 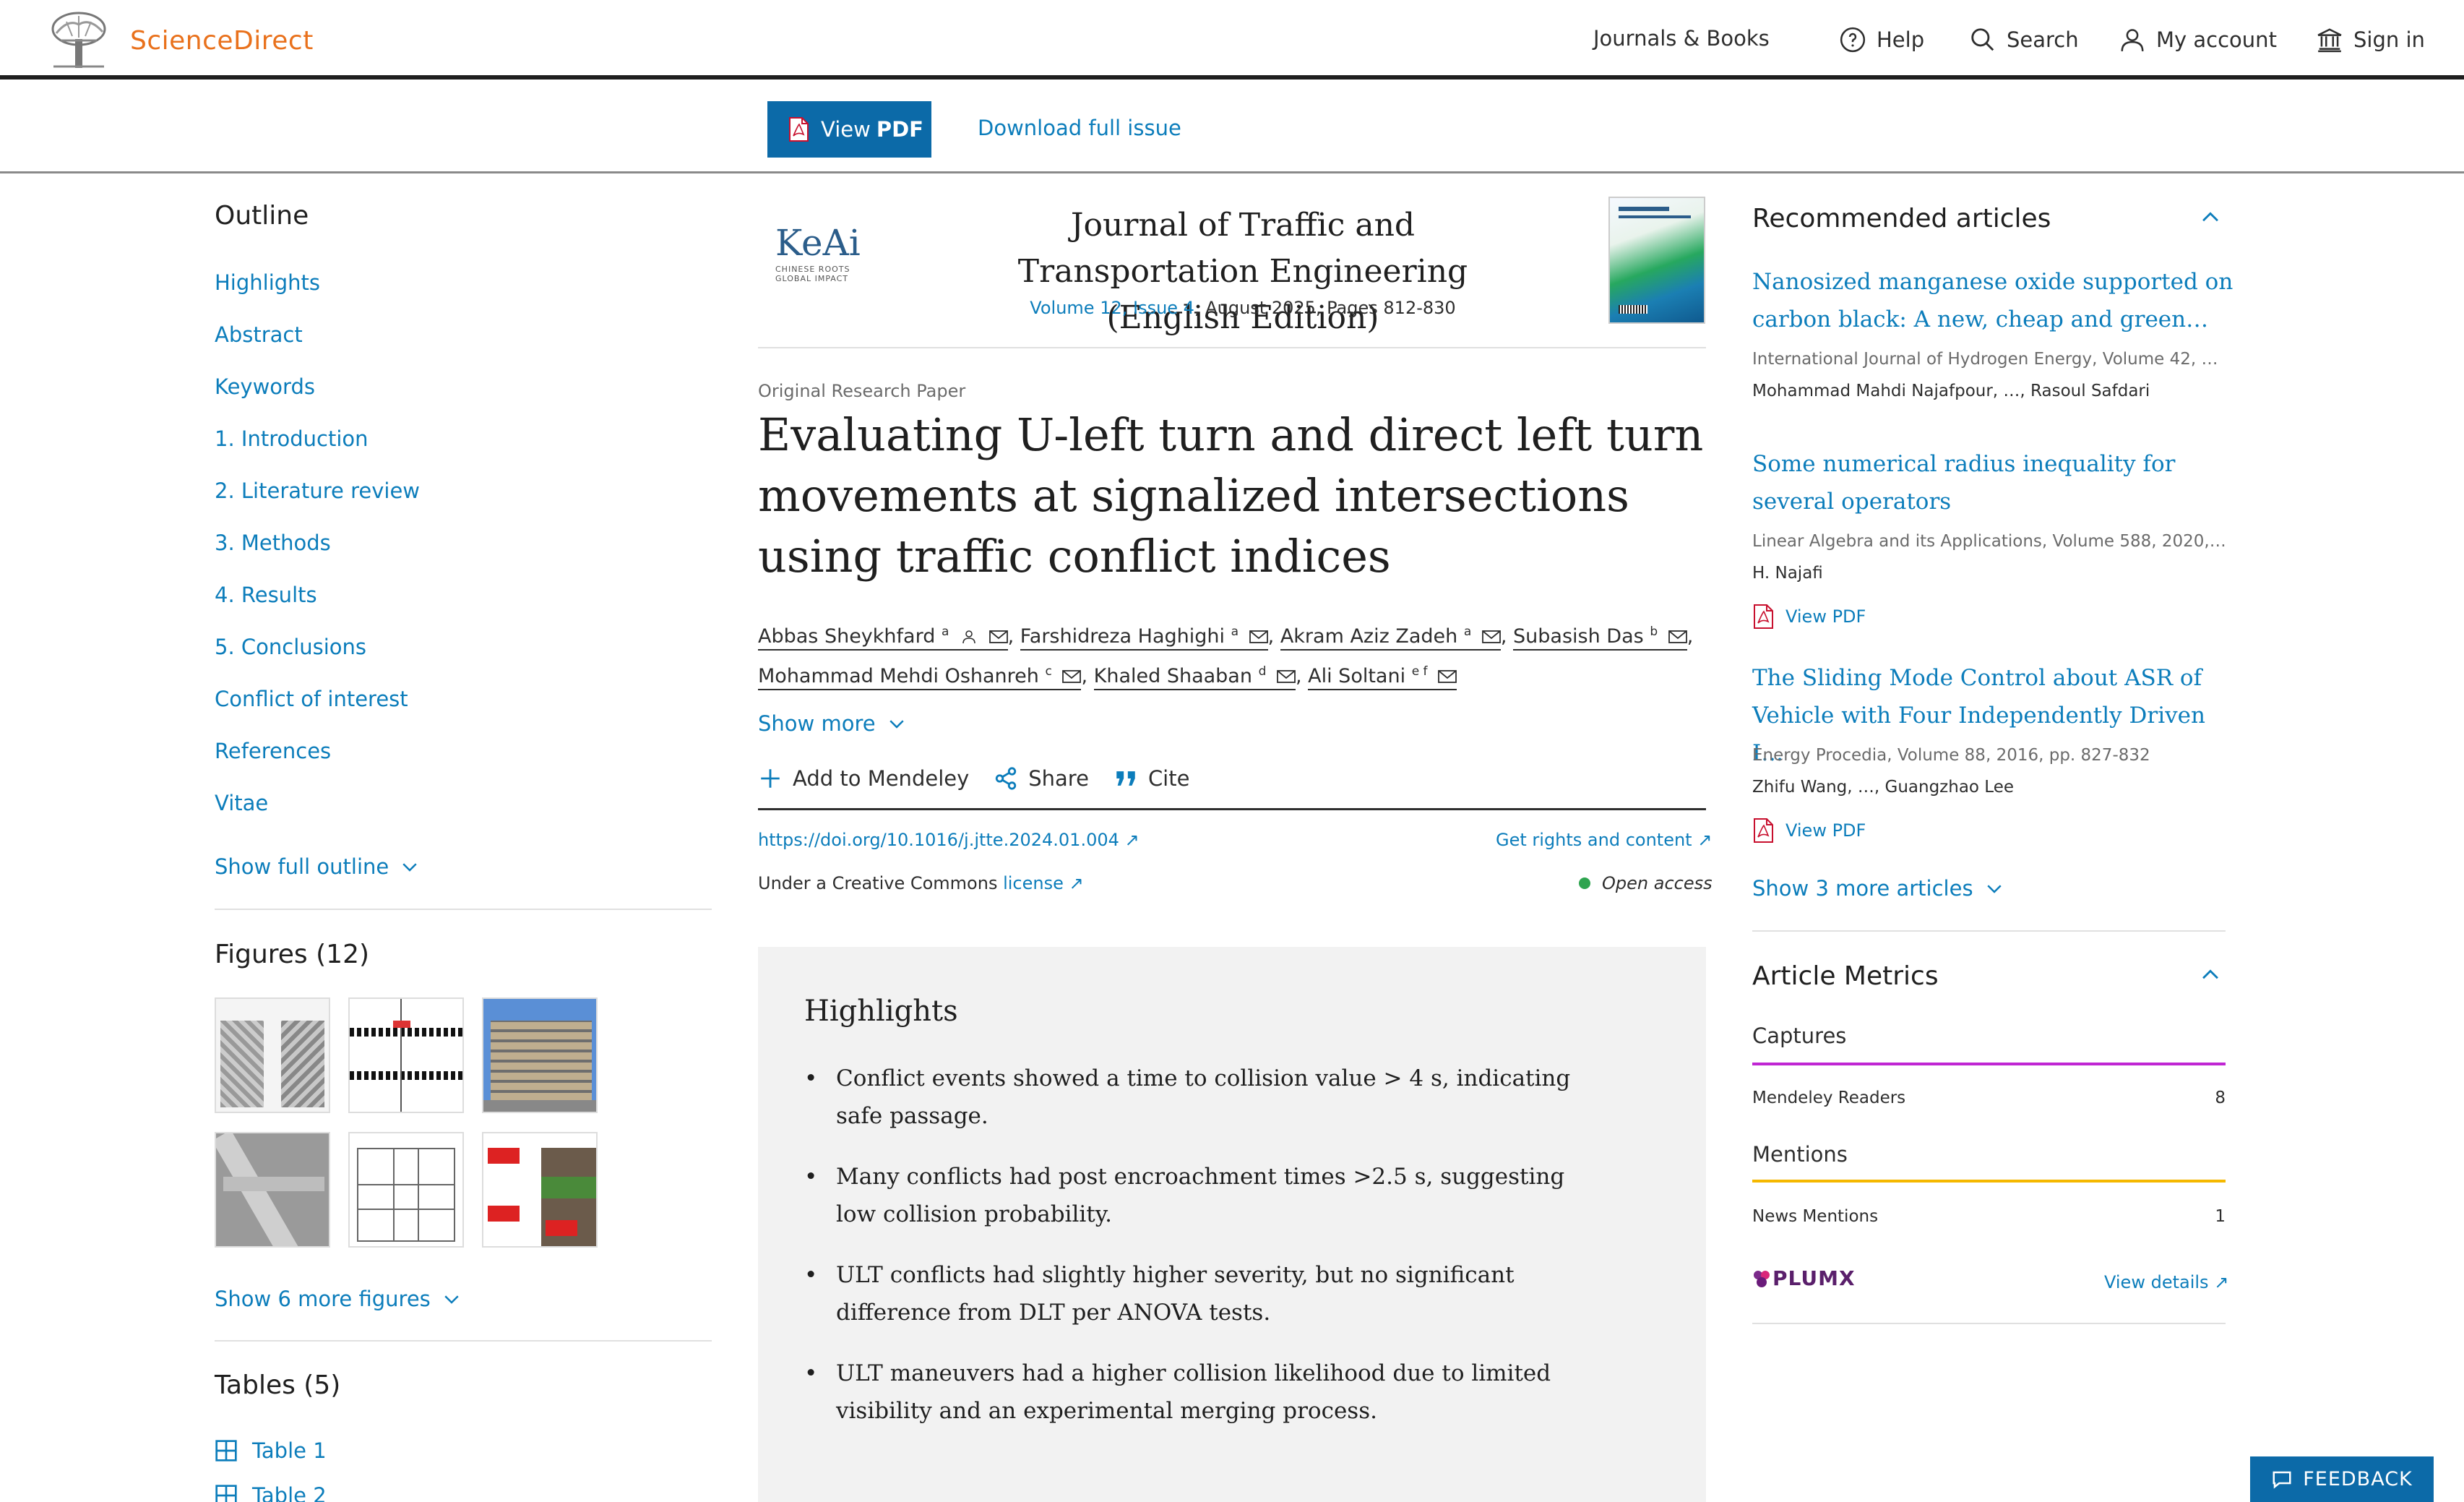 I want to click on sciencedirect-logo: ScienceDirect, so click(x=180, y=40).